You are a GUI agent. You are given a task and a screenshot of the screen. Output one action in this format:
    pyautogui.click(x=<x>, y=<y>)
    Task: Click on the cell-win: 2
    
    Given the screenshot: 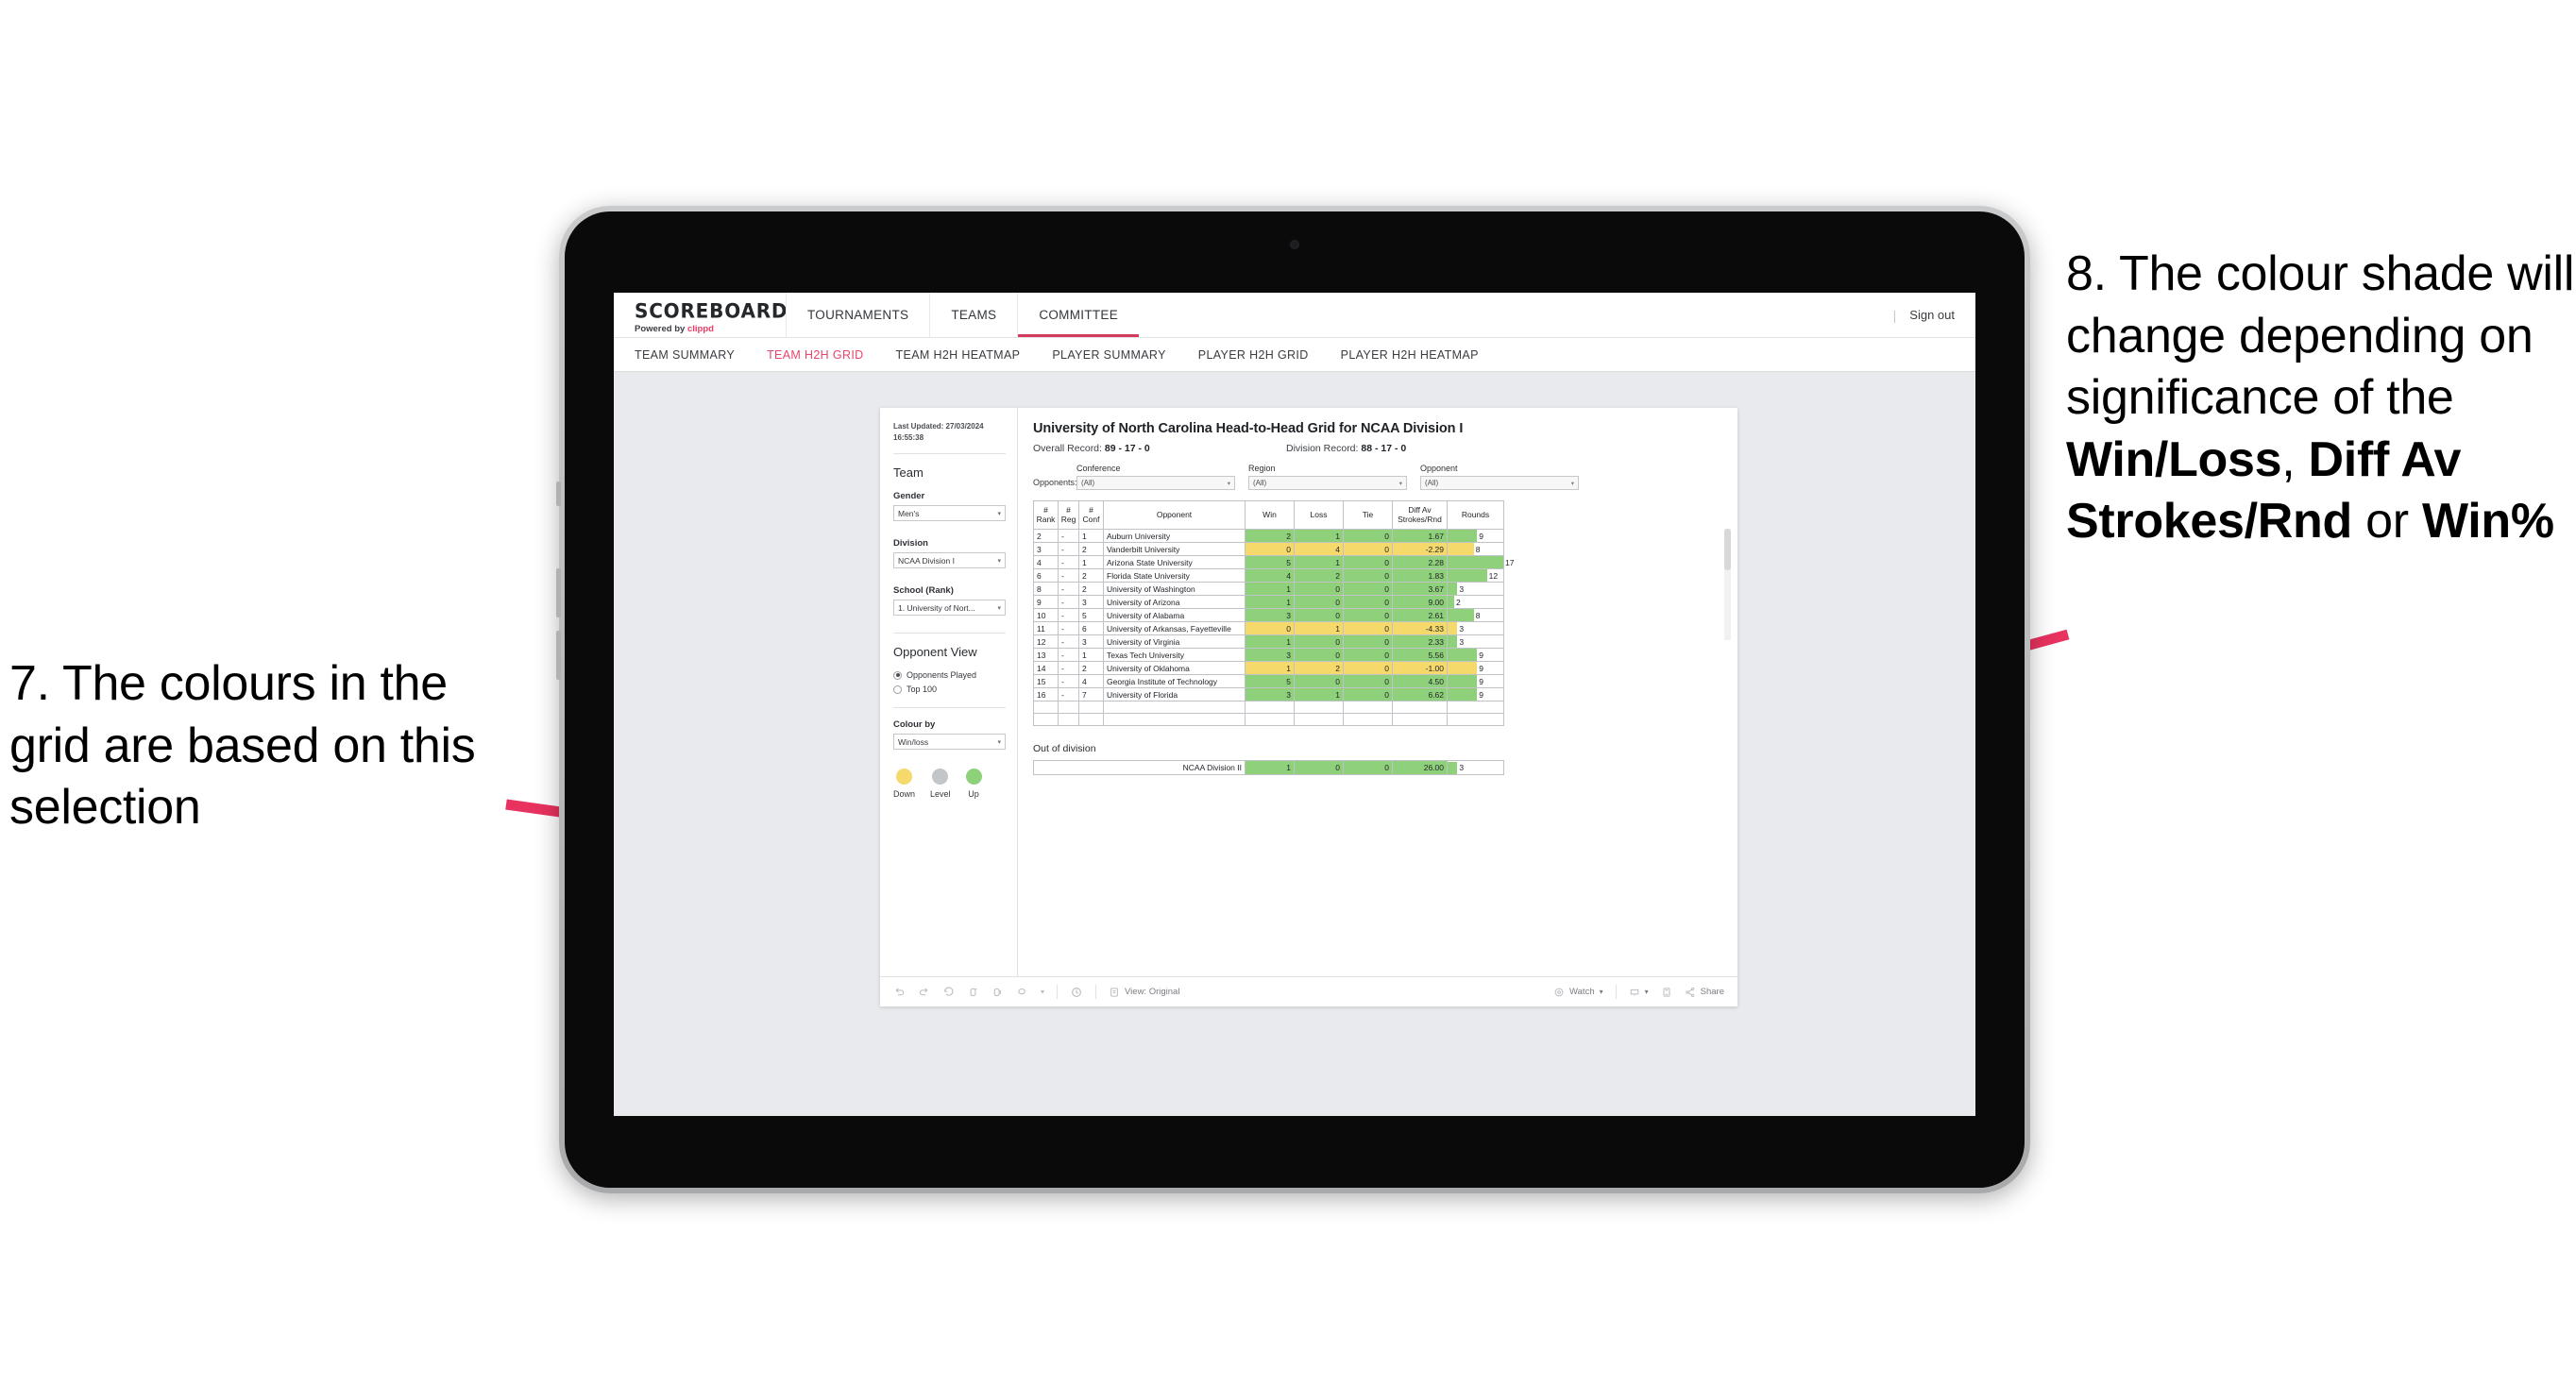 What is the action you would take?
    pyautogui.click(x=1270, y=536)
    